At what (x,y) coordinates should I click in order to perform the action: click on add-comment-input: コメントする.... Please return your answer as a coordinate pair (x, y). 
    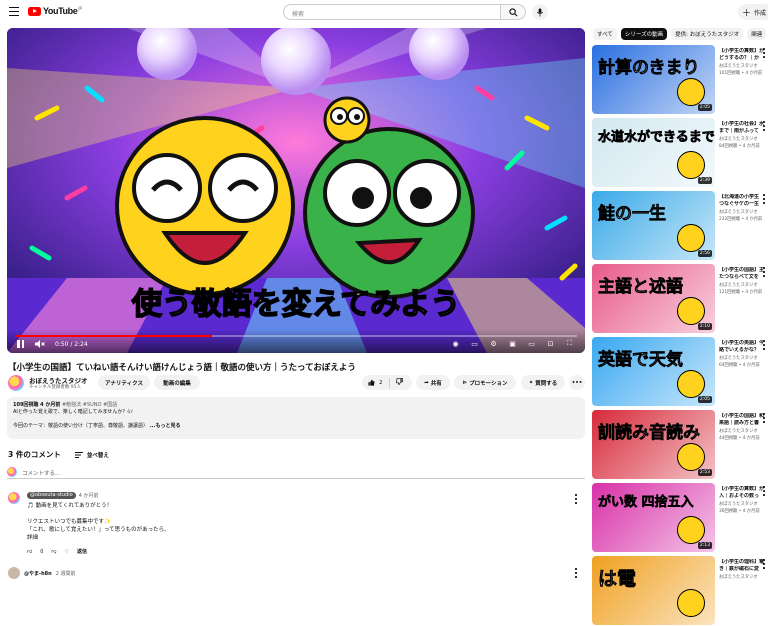
    Looking at the image, I should click on (41, 473).